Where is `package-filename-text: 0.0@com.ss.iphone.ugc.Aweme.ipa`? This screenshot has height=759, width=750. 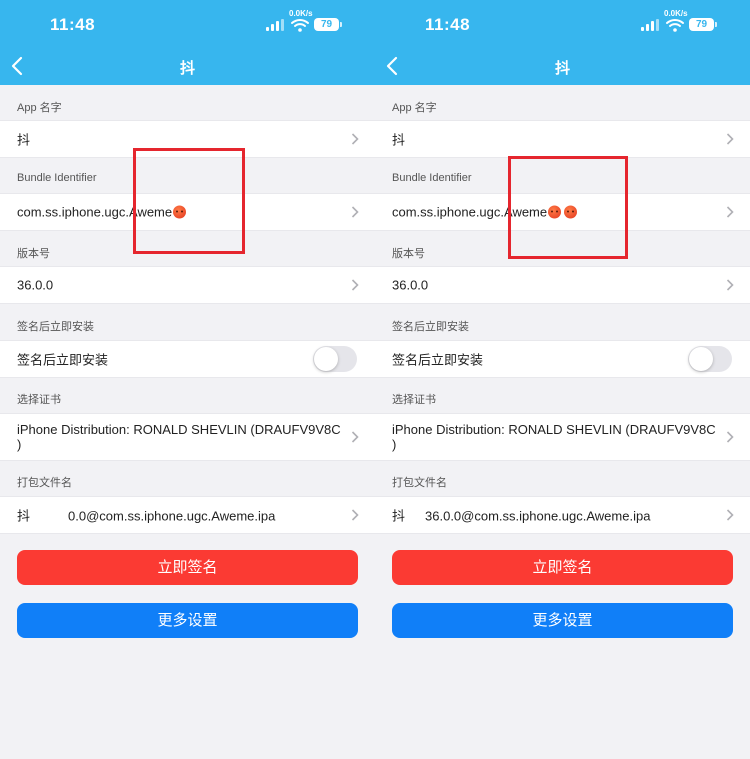
package-filename-text: 0.0@com.ss.iphone.ugc.Aweme.ipa is located at coordinates (172, 516).